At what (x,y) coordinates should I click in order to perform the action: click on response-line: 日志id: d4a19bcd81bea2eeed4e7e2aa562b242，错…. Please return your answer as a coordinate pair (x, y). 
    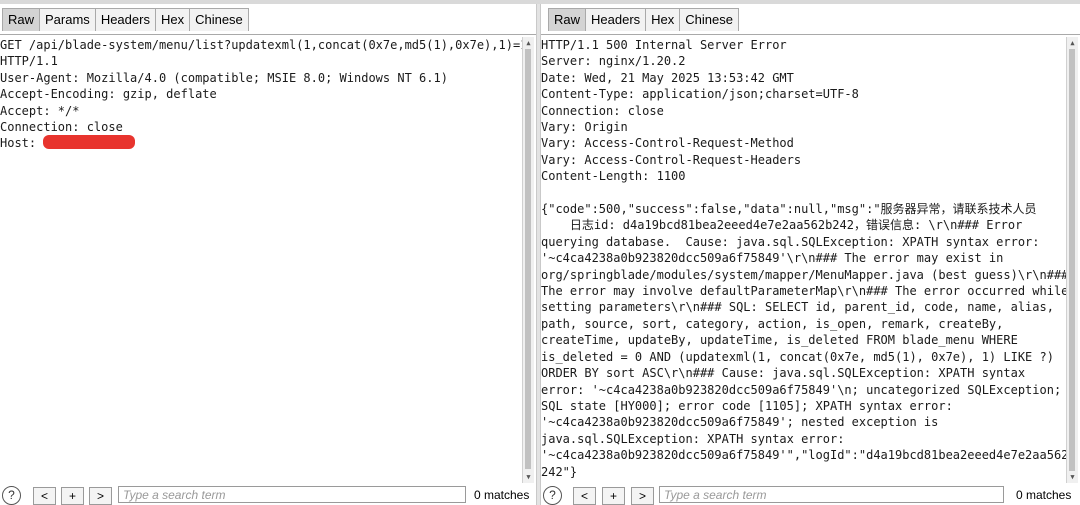
    Looking at the image, I should click on (782, 225).